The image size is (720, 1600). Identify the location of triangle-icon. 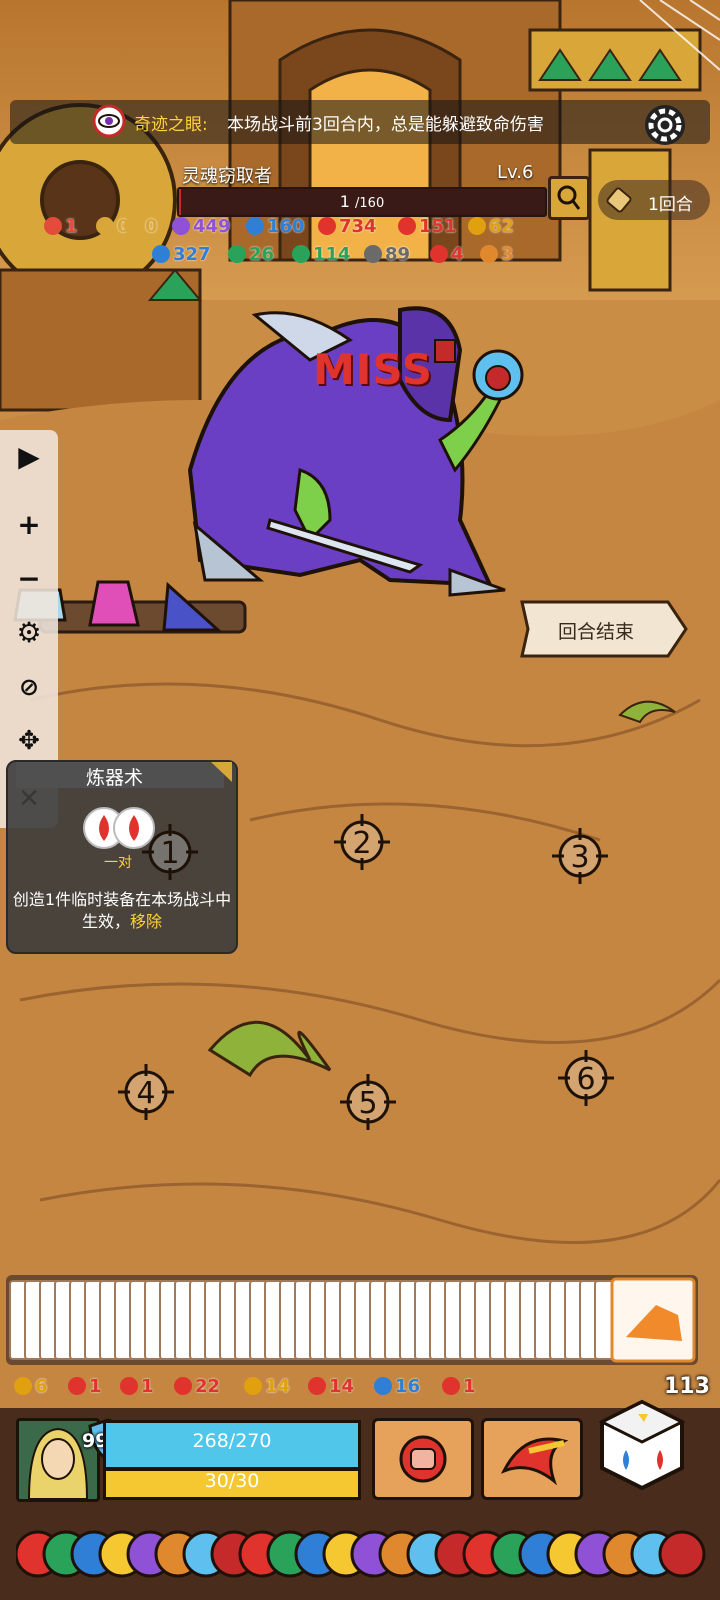
(477, 226).